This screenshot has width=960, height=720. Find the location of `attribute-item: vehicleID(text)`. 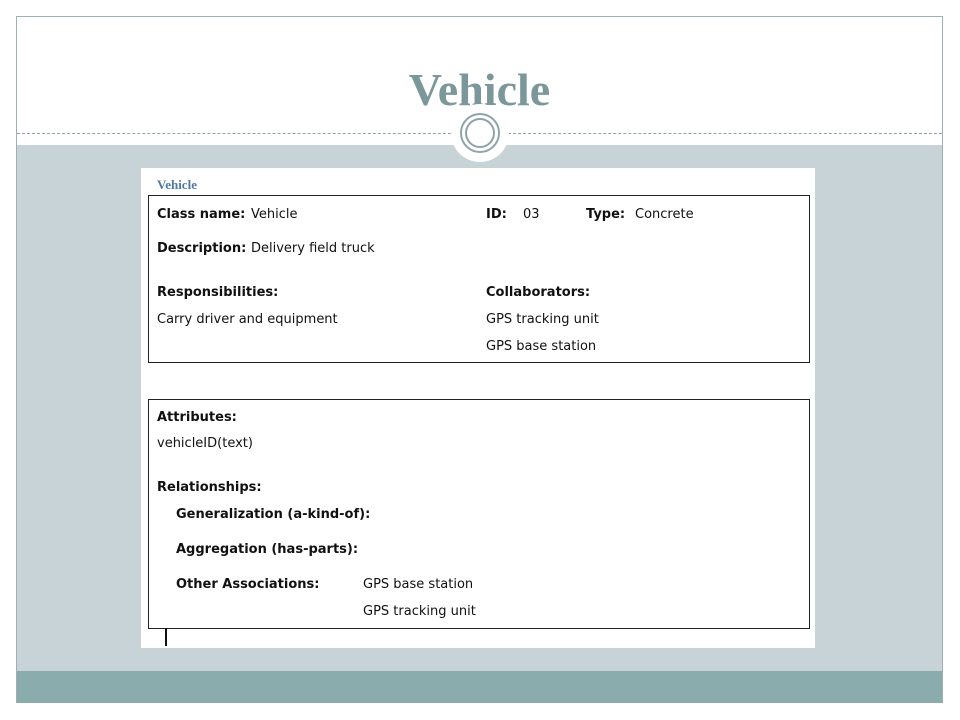

attribute-item: vehicleID(text) is located at coordinates (205, 443).